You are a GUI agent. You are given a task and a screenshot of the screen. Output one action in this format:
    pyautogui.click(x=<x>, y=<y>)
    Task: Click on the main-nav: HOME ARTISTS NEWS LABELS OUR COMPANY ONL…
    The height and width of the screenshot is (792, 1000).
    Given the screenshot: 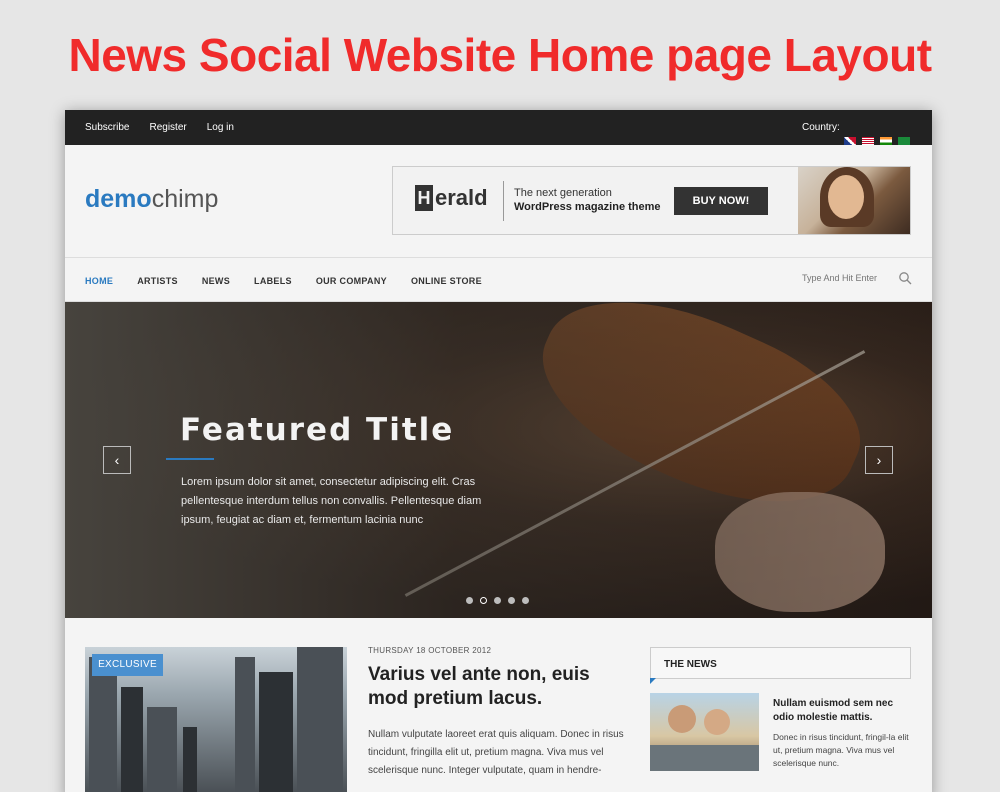 What is the action you would take?
    pyautogui.click(x=498, y=280)
    